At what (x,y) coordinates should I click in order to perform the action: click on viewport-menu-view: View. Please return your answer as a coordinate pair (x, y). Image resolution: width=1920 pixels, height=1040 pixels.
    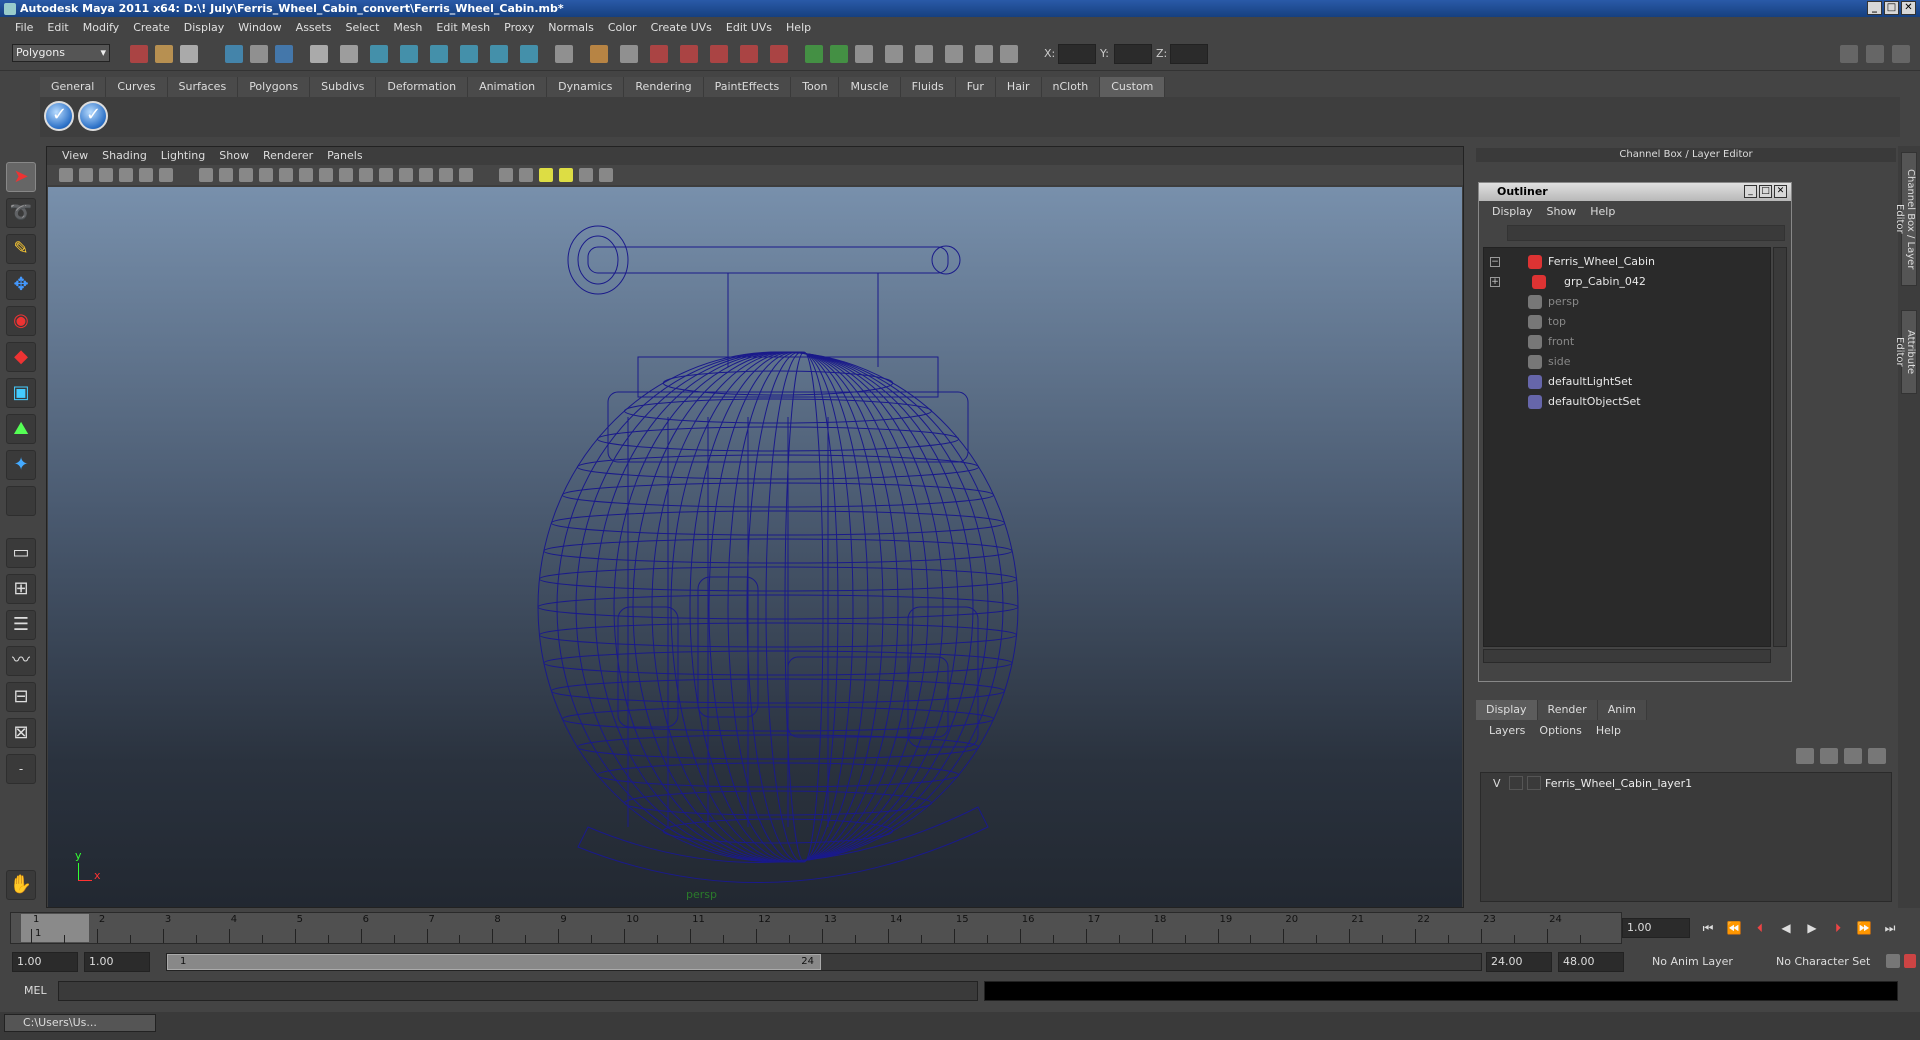
    Looking at the image, I should click on (75, 156).